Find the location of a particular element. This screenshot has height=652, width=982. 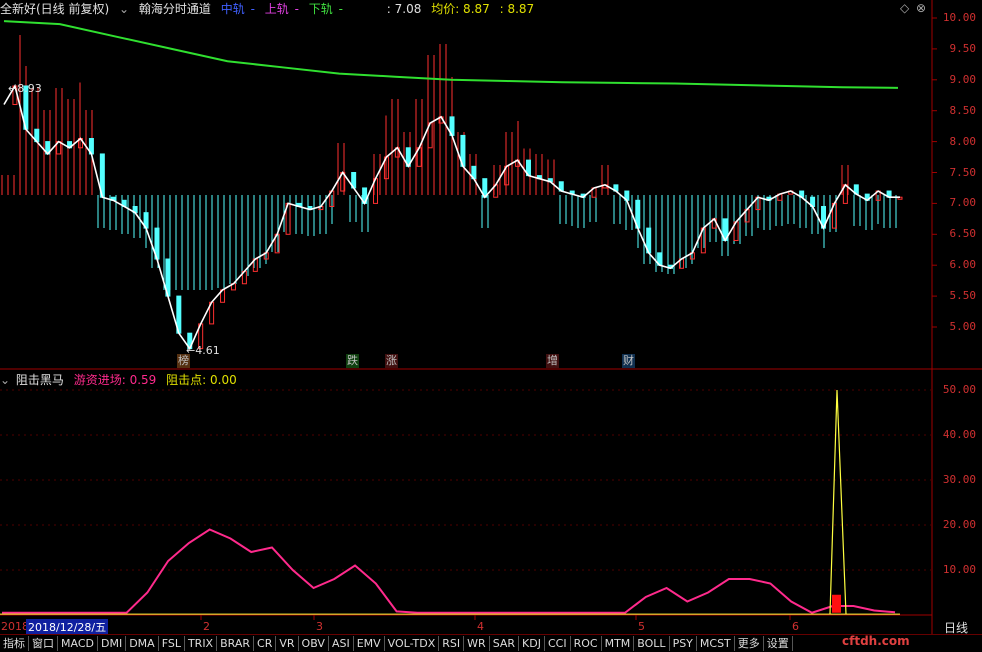

tab-emv: EMV is located at coordinates (369, 643).